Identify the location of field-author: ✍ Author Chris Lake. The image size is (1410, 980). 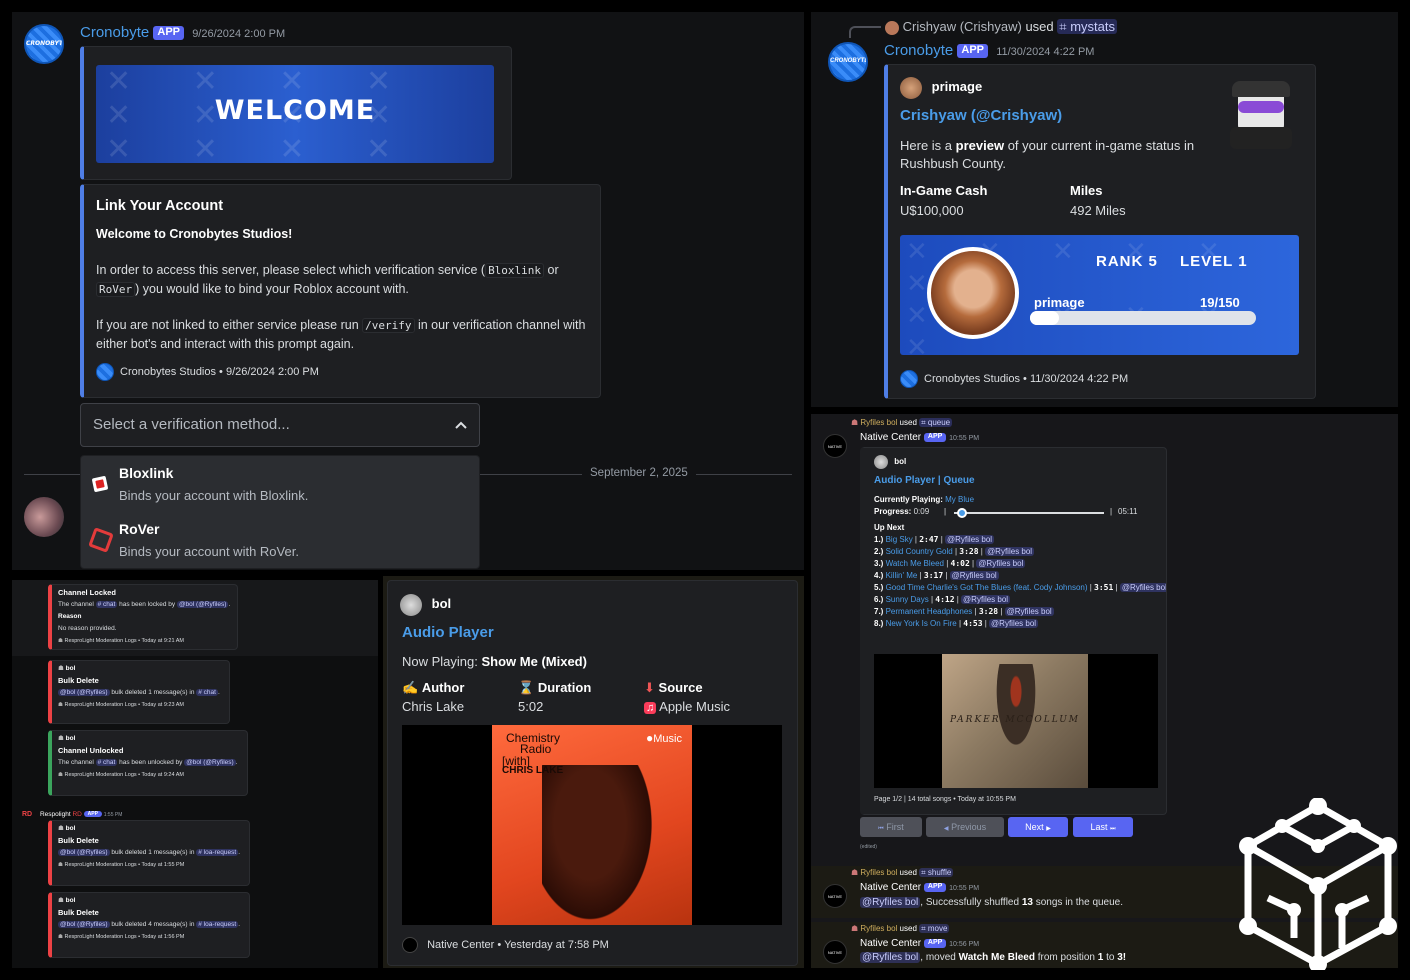
(433, 697).